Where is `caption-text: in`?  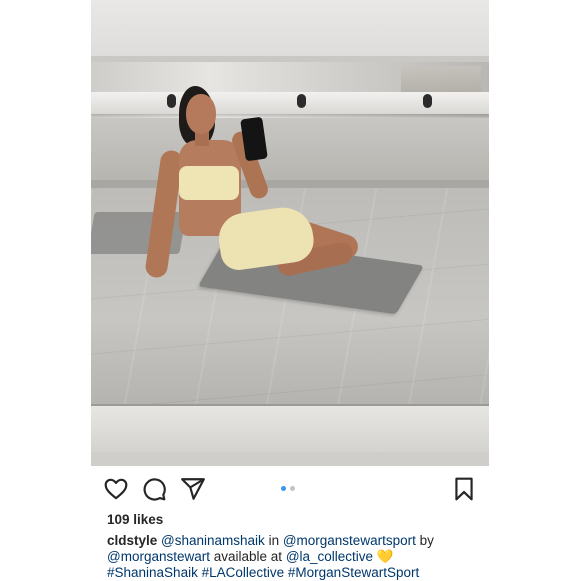 caption-text: in is located at coordinates (273, 540).